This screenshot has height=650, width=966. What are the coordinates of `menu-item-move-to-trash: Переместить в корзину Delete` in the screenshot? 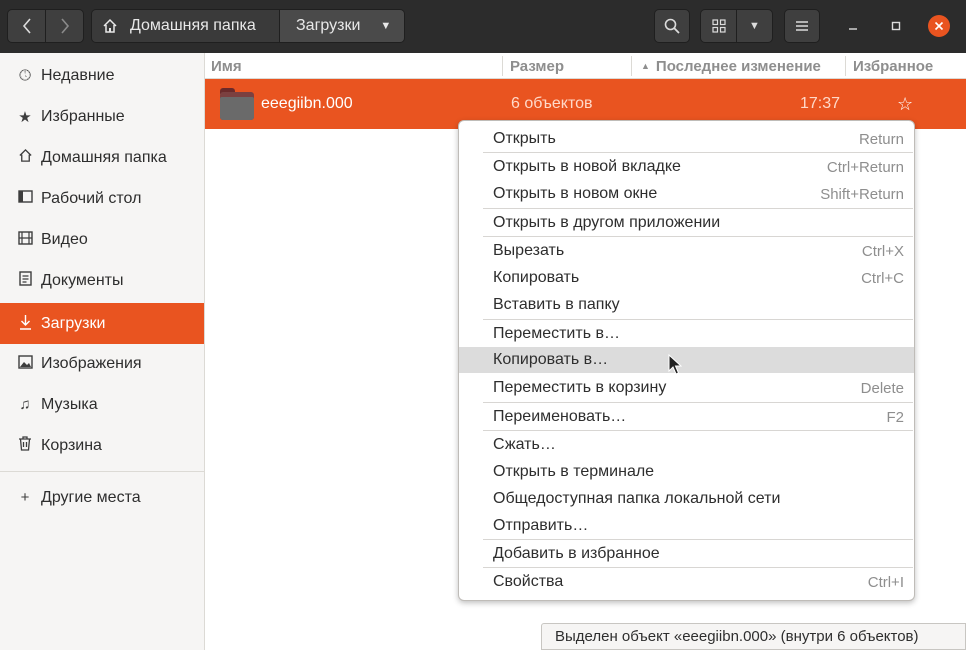 It's located at (686, 388).